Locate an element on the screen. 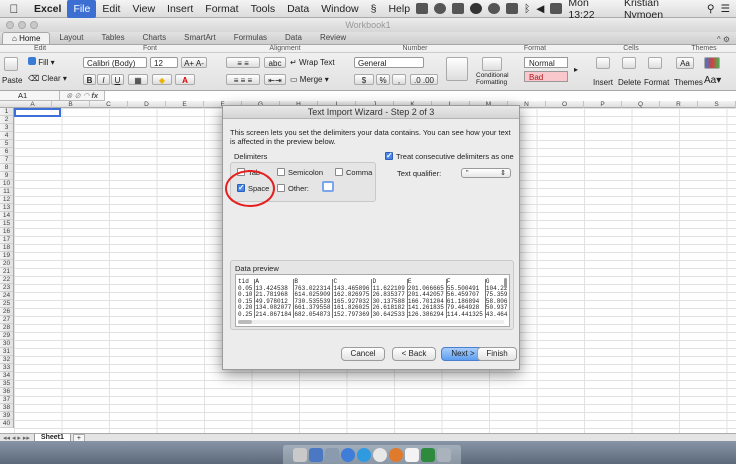 This screenshot has height=464, width=736. row-header: 22 is located at coordinates (6, 280).